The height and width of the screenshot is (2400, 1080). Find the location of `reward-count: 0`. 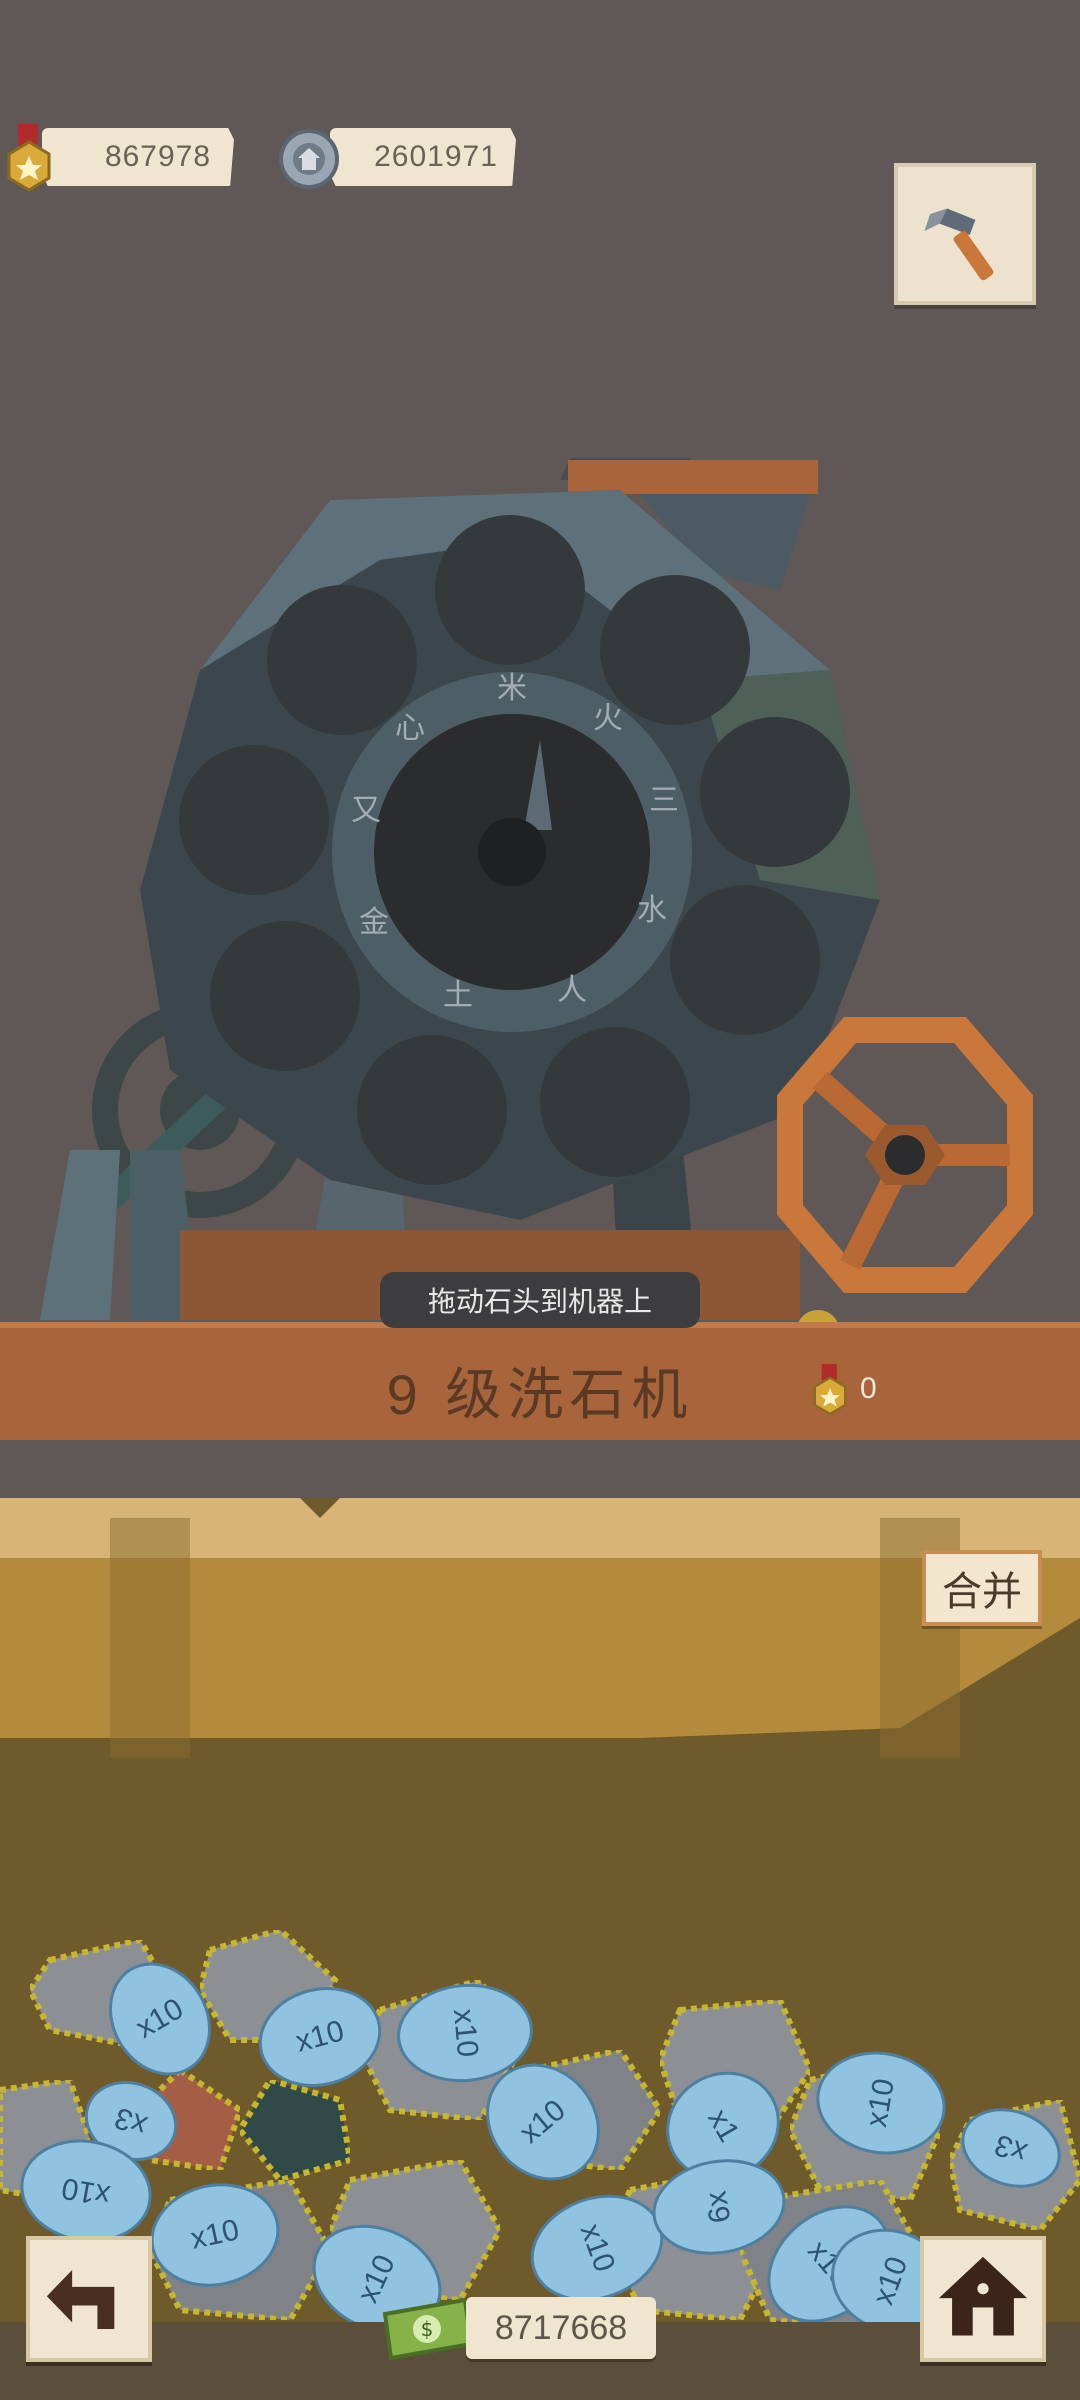

reward-count: 0 is located at coordinates (868, 1388).